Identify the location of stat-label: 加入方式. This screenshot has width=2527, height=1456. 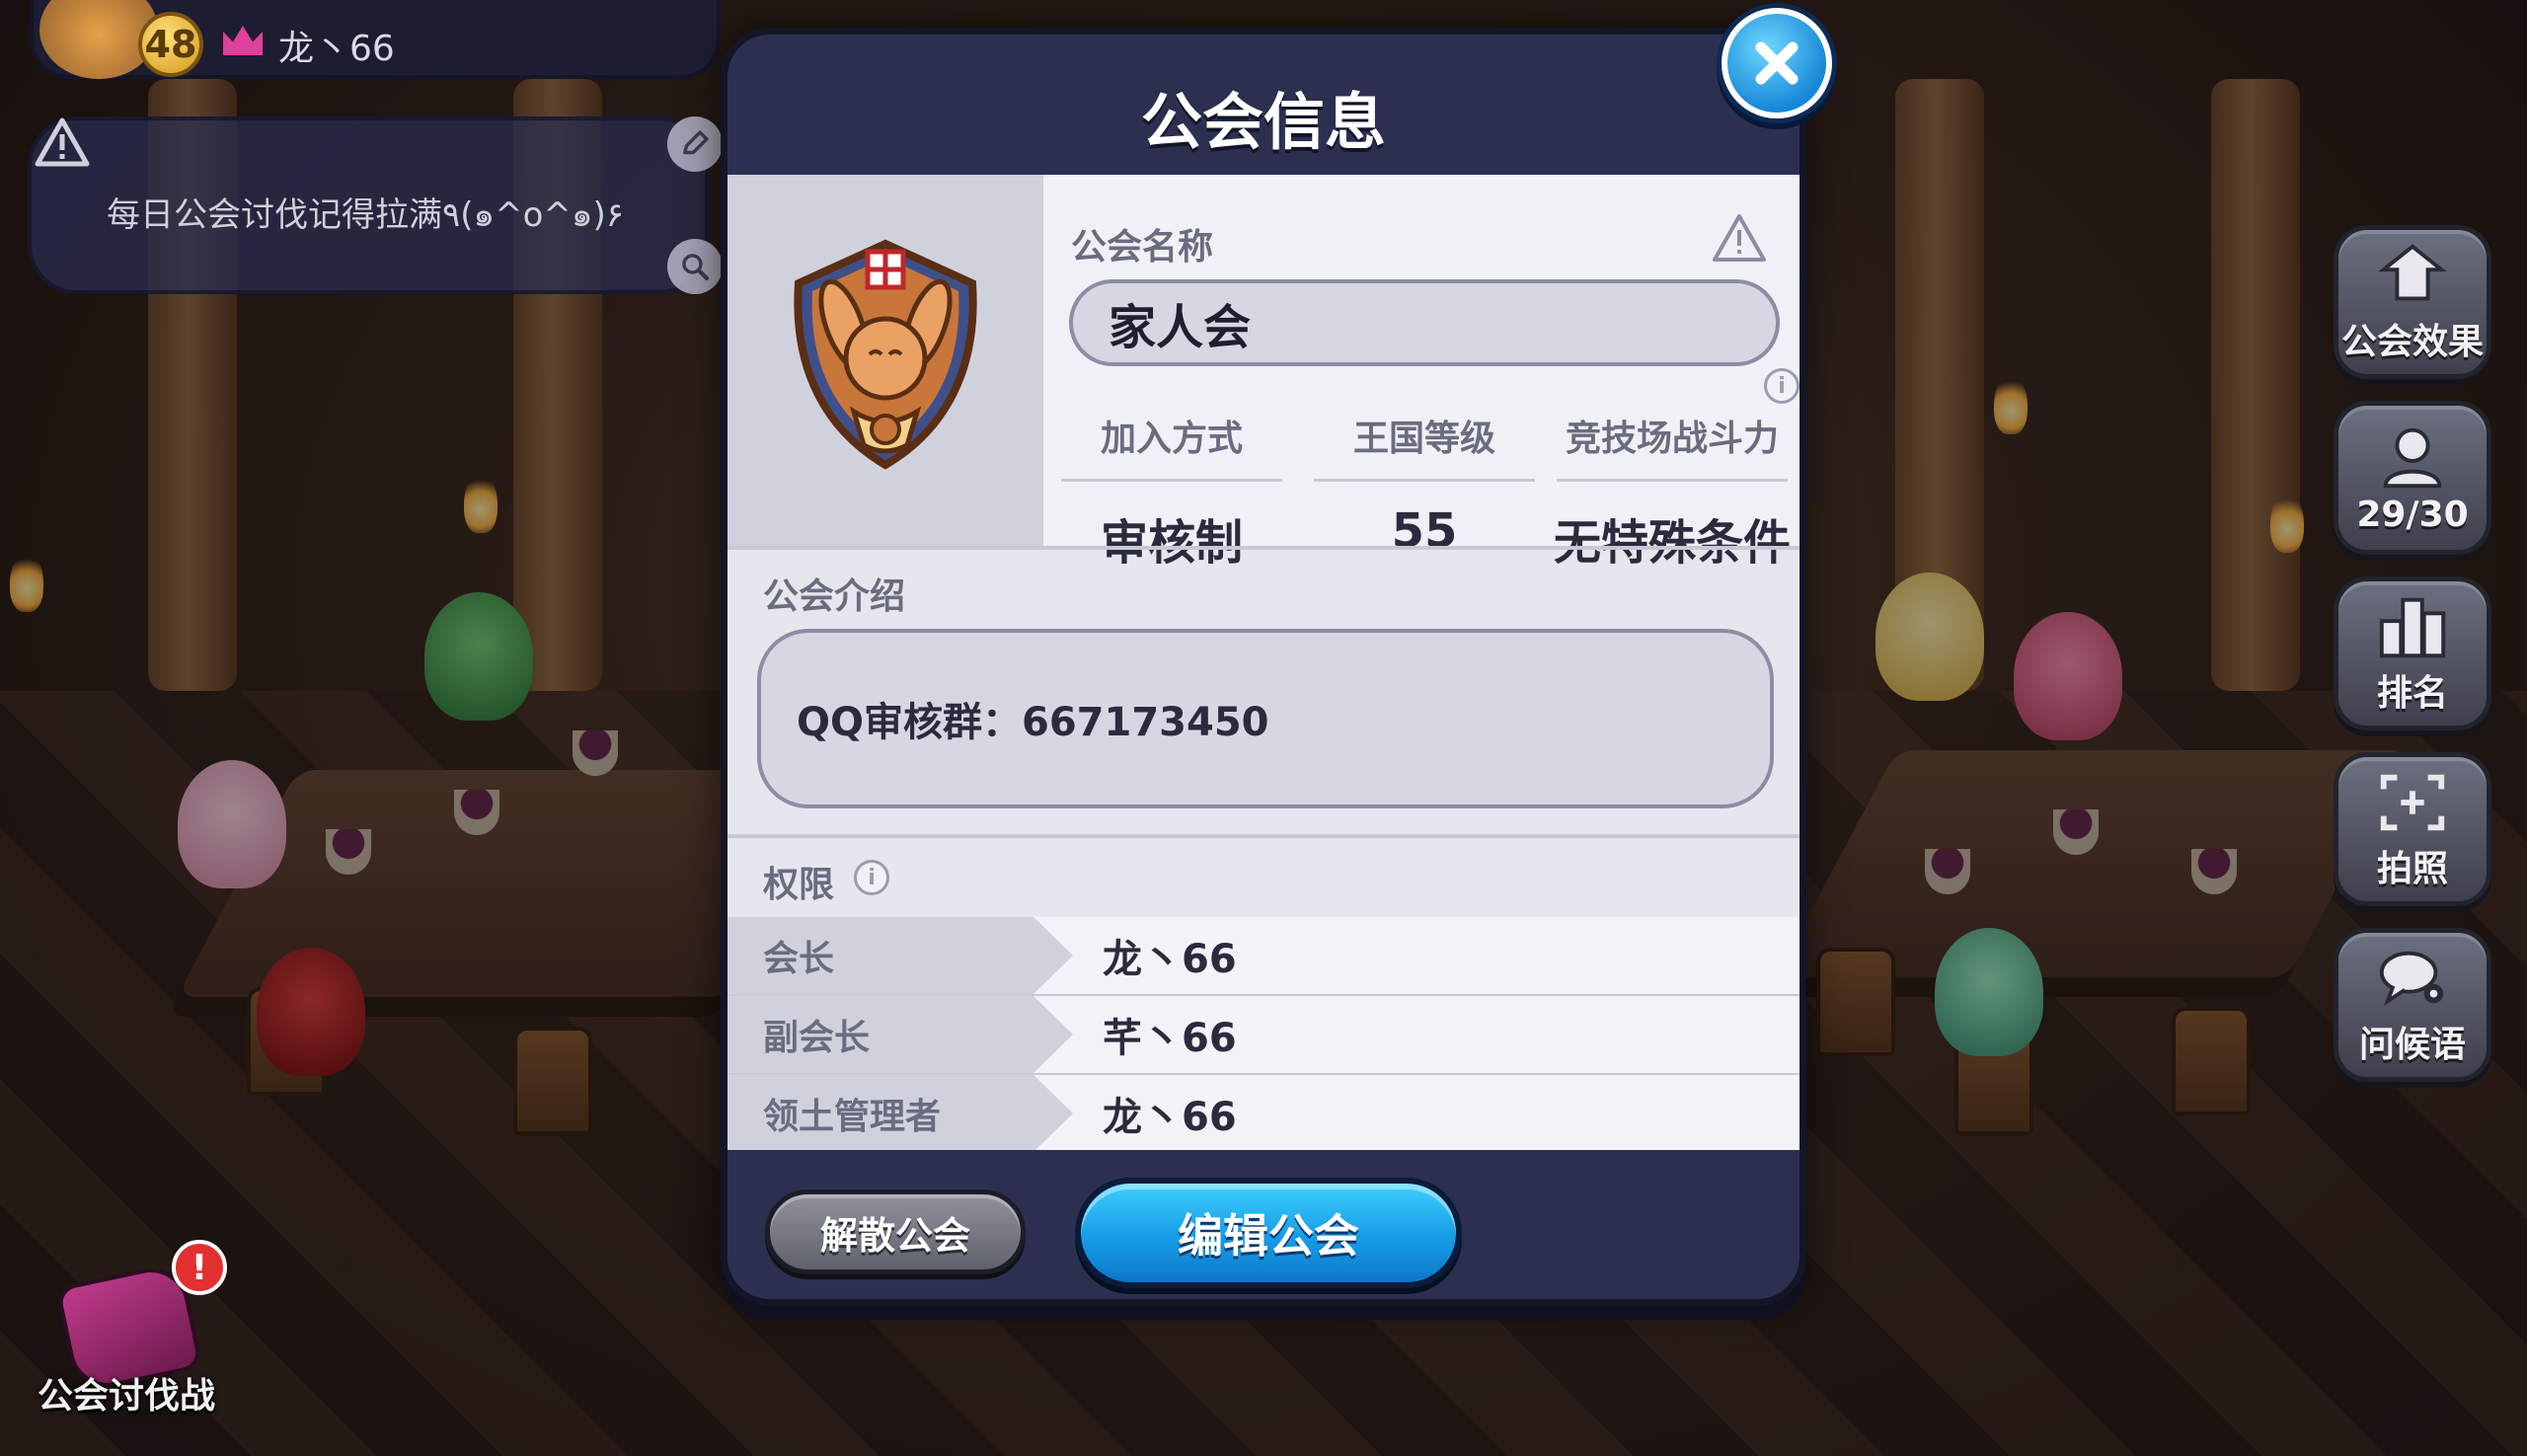
(1171, 439).